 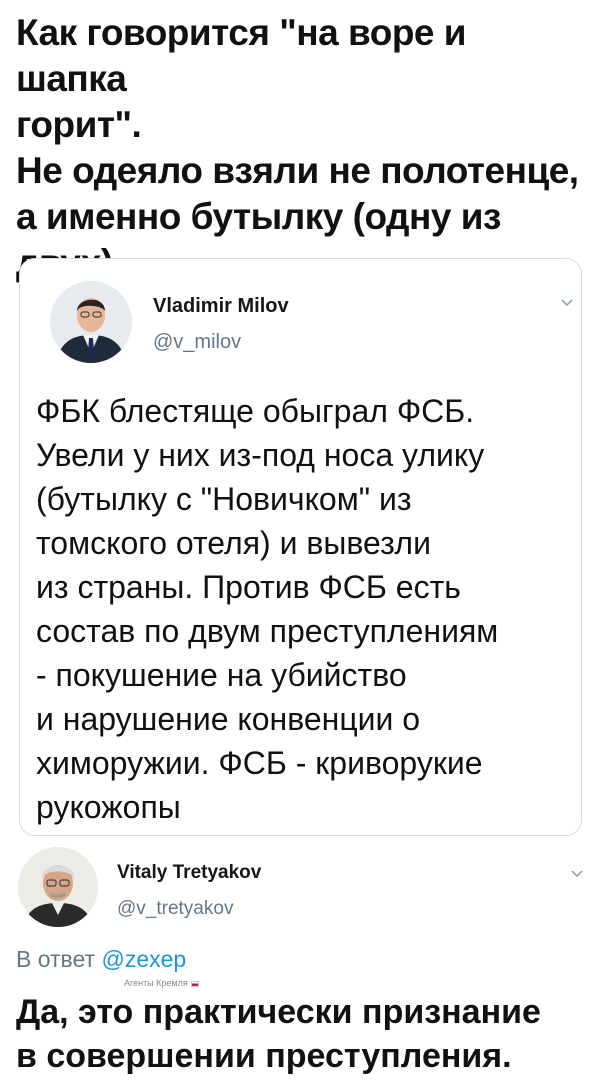 What do you see at coordinates (175, 909) in the screenshot?
I see `reply-author-handle: @v_tretyakov` at bounding box center [175, 909].